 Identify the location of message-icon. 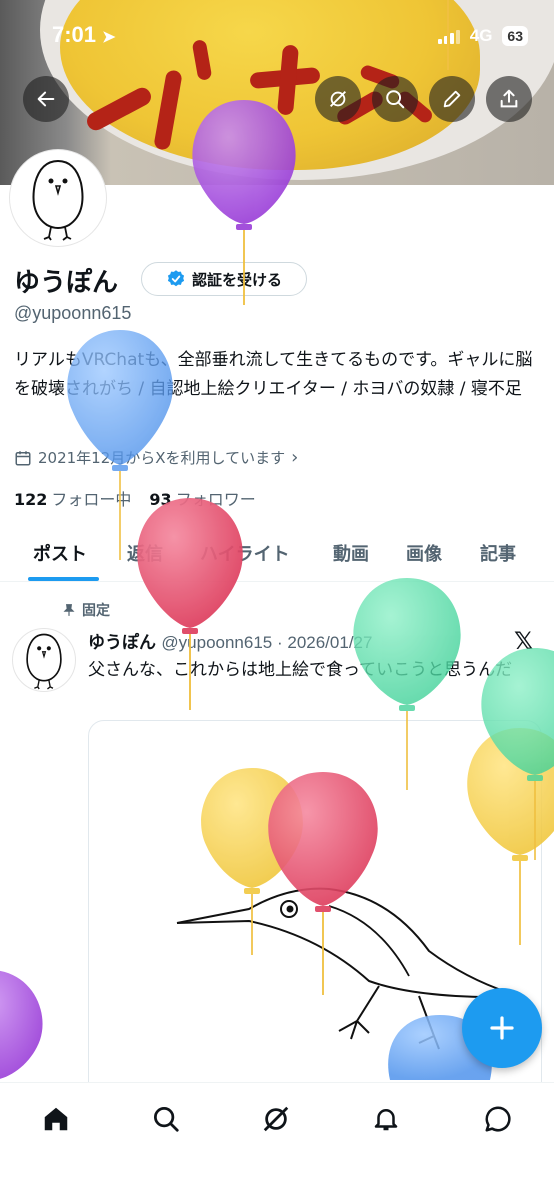
(498, 1119).